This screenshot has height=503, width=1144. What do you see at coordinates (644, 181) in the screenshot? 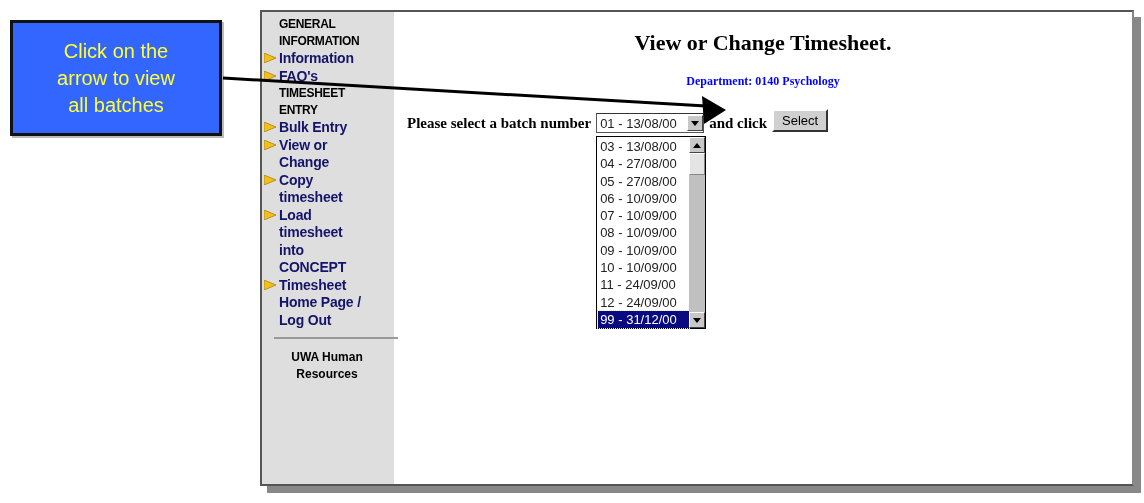
I see `dropdown-option: 05 - 27/08/00` at bounding box center [644, 181].